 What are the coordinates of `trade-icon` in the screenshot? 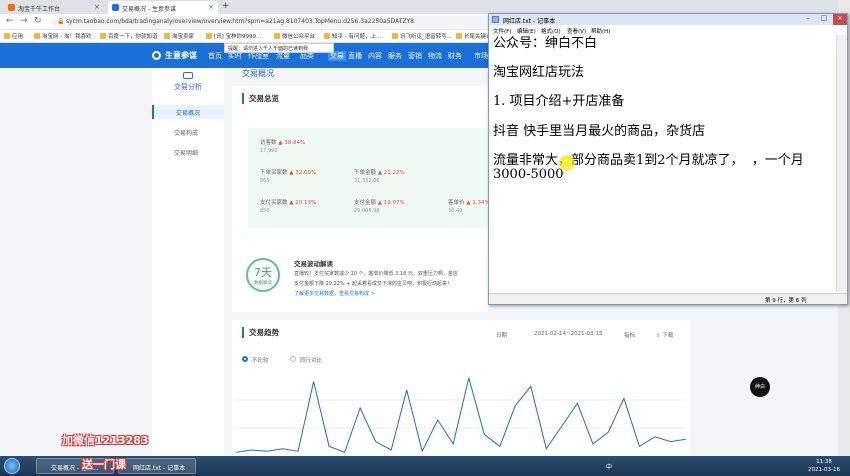 It's located at (188, 75).